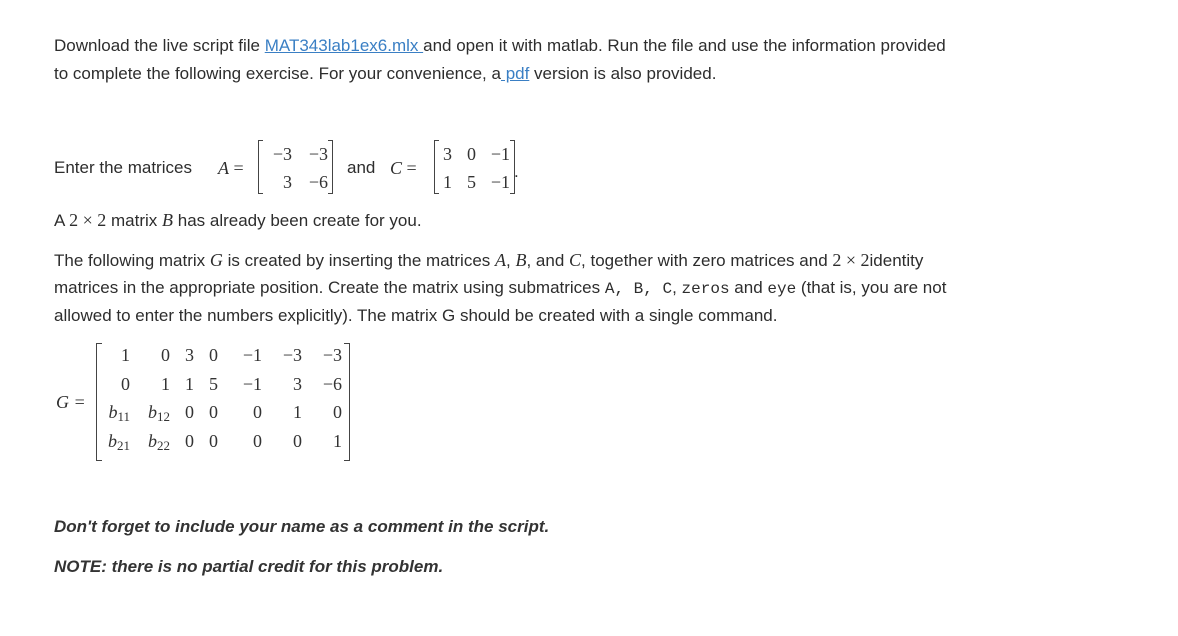 Image resolution: width=1178 pixels, height=636 pixels. I want to click on code-eye: eye, so click(782, 289).